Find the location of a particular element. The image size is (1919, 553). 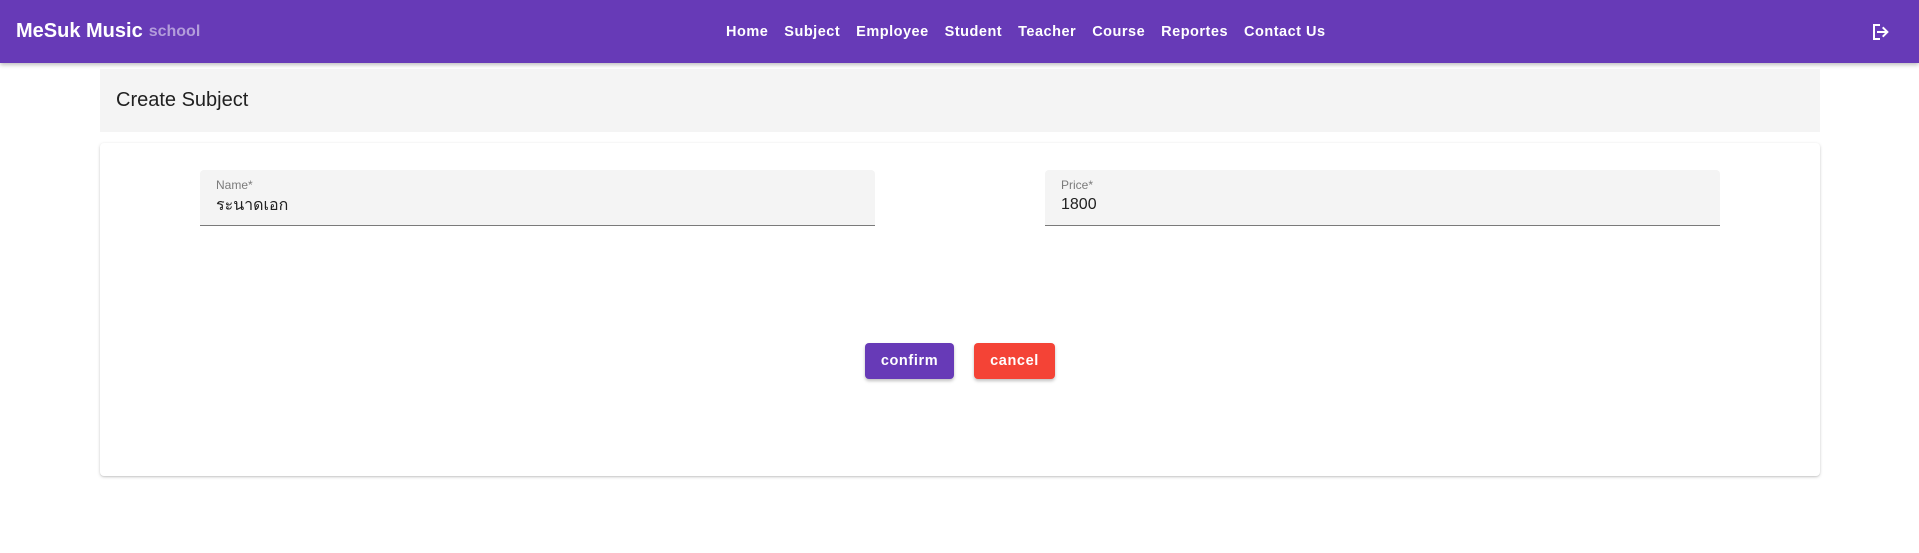

logout-button is located at coordinates (1880, 32).